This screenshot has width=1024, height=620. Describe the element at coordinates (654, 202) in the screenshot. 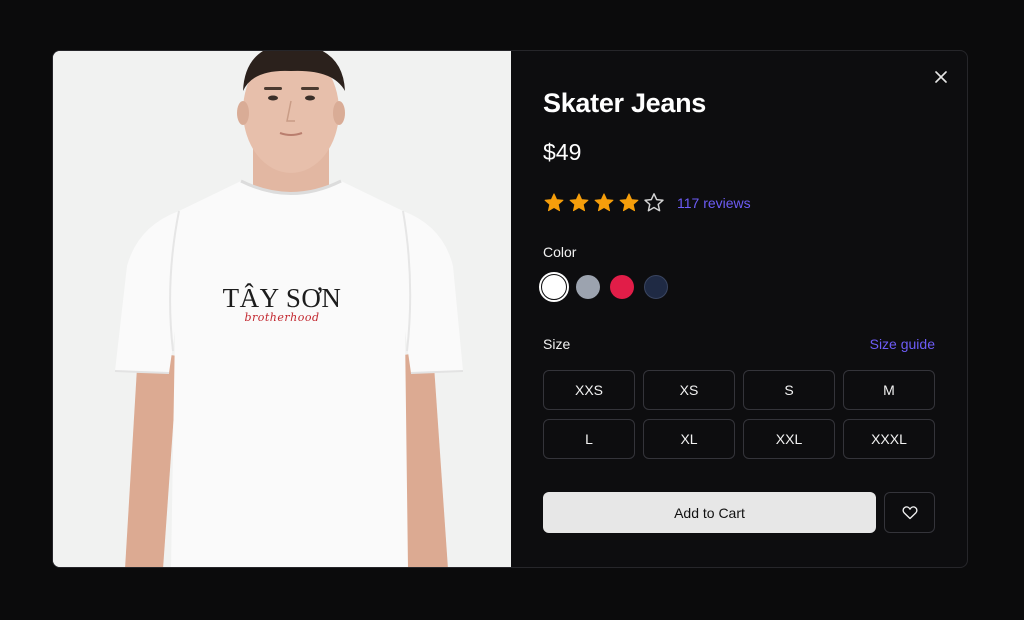

I see `star-empty-icon` at that location.